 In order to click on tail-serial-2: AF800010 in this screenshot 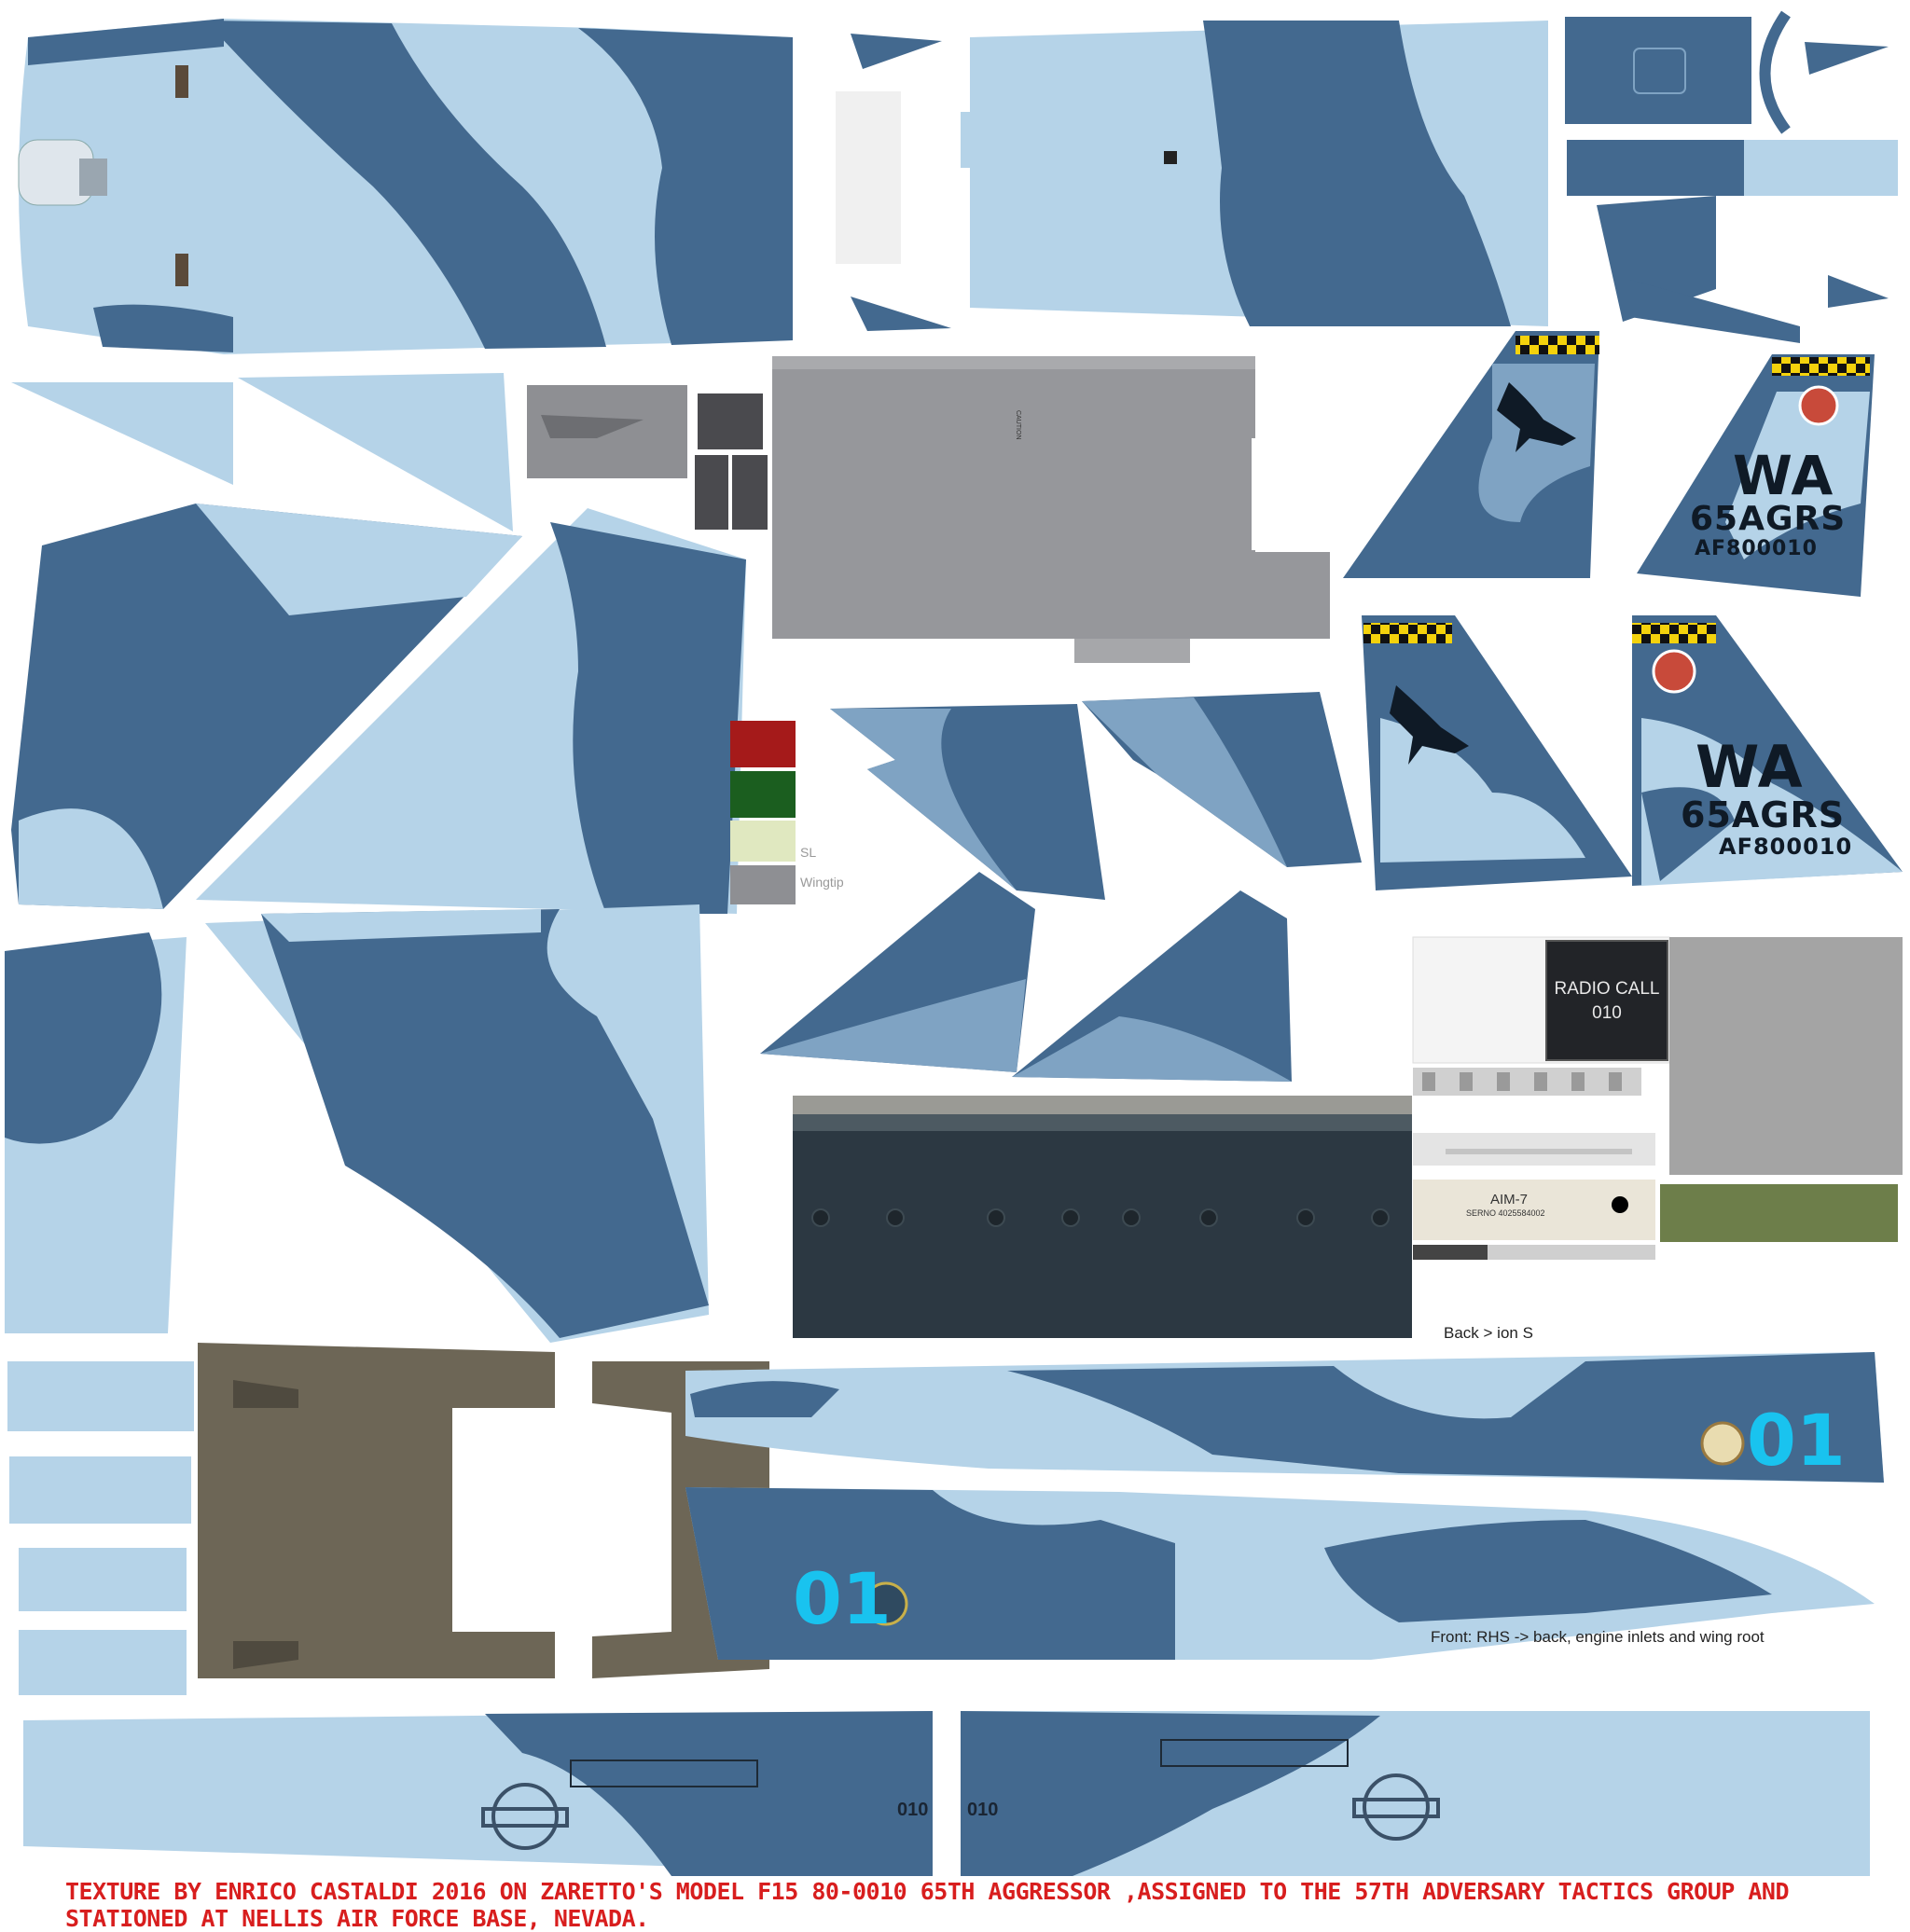, I will do `click(1786, 847)`.